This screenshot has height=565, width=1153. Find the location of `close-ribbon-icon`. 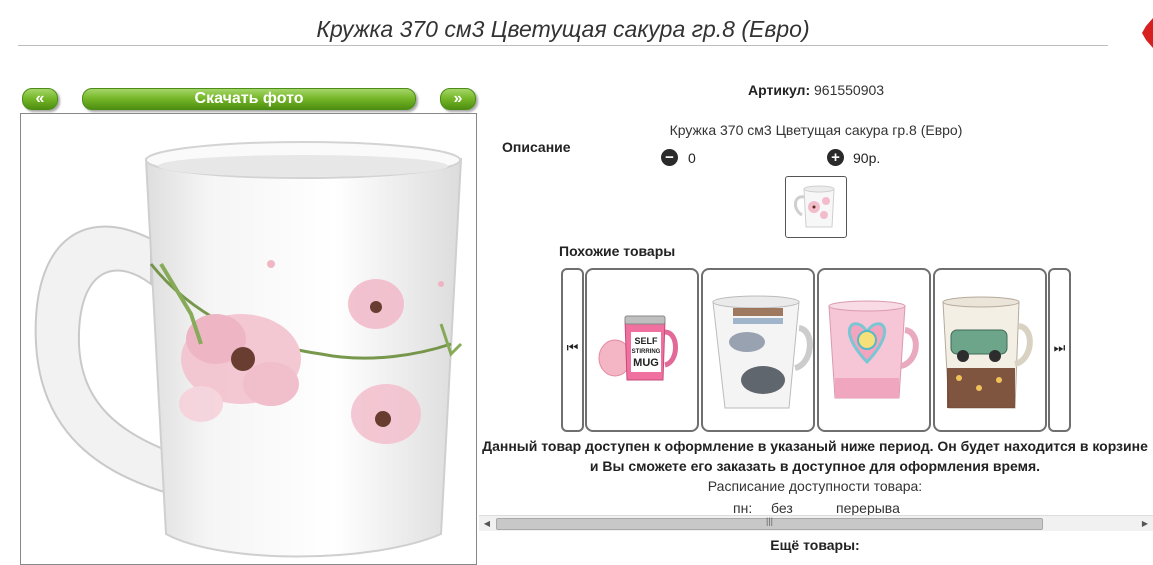

close-ribbon-icon is located at coordinates (1147, 33).